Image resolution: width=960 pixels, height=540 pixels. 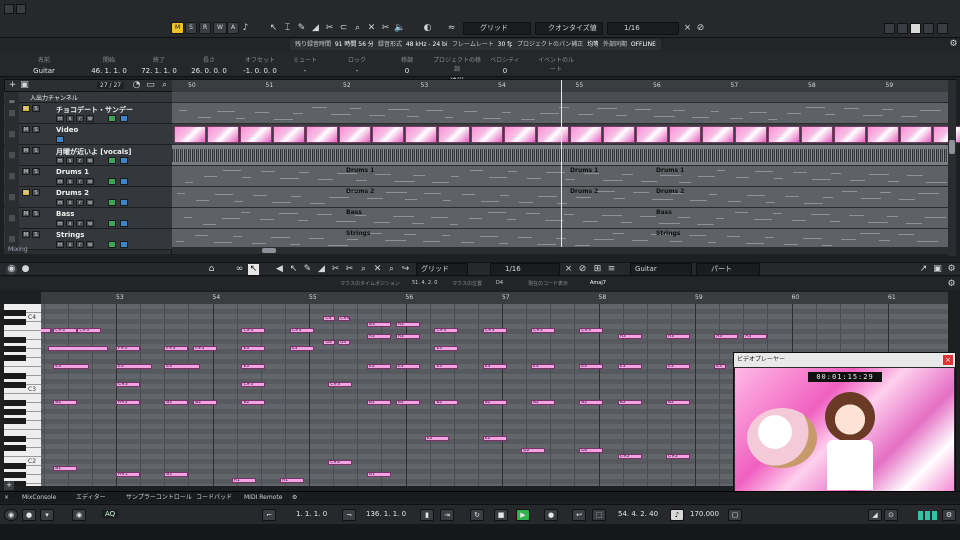 What do you see at coordinates (9, 485) in the screenshot?
I see `add-lane-icon: +` at bounding box center [9, 485].